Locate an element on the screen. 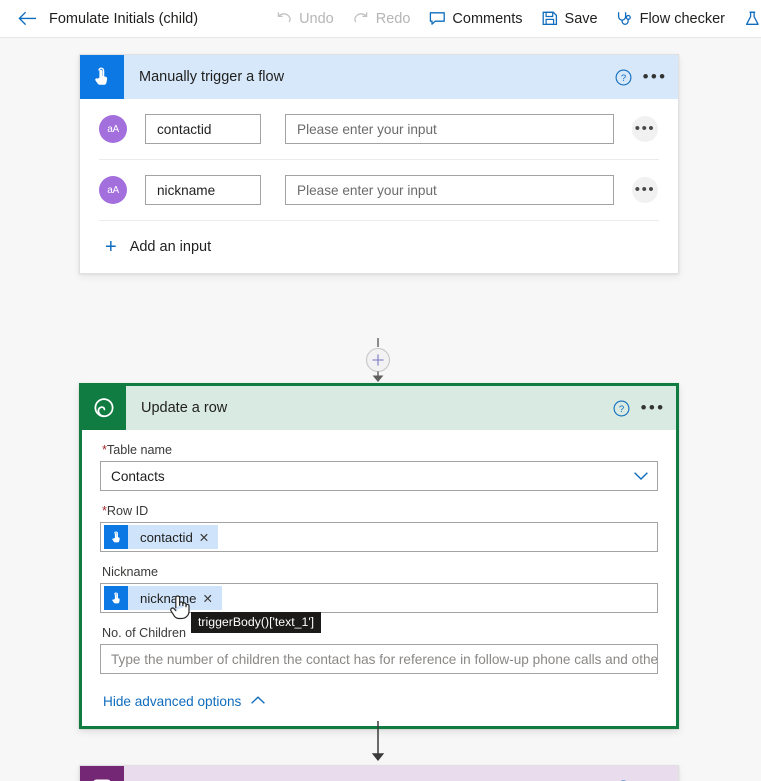 The height and width of the screenshot is (781, 761). flow-checker-button: Flow checker is located at coordinates (670, 19).